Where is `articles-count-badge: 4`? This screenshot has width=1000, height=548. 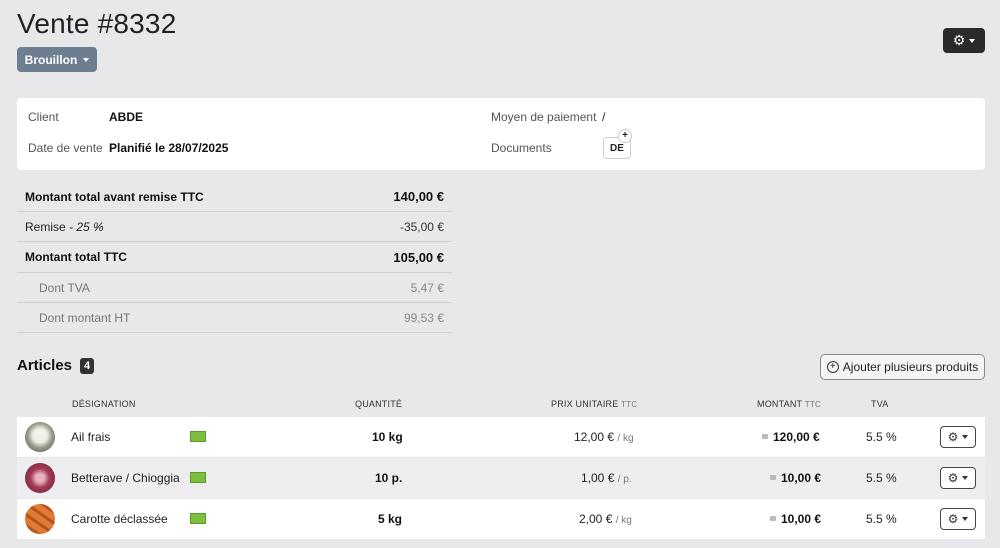
articles-count-badge: 4 is located at coordinates (87, 365).